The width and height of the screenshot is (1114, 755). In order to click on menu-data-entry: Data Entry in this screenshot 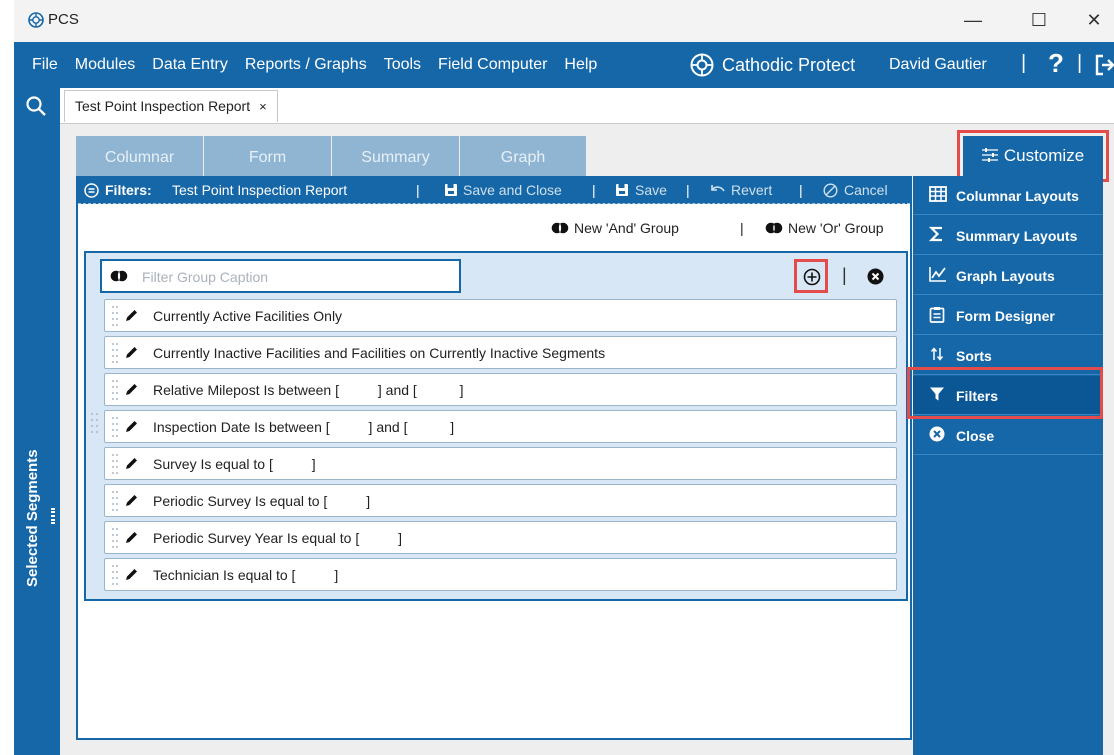, I will do `click(190, 65)`.